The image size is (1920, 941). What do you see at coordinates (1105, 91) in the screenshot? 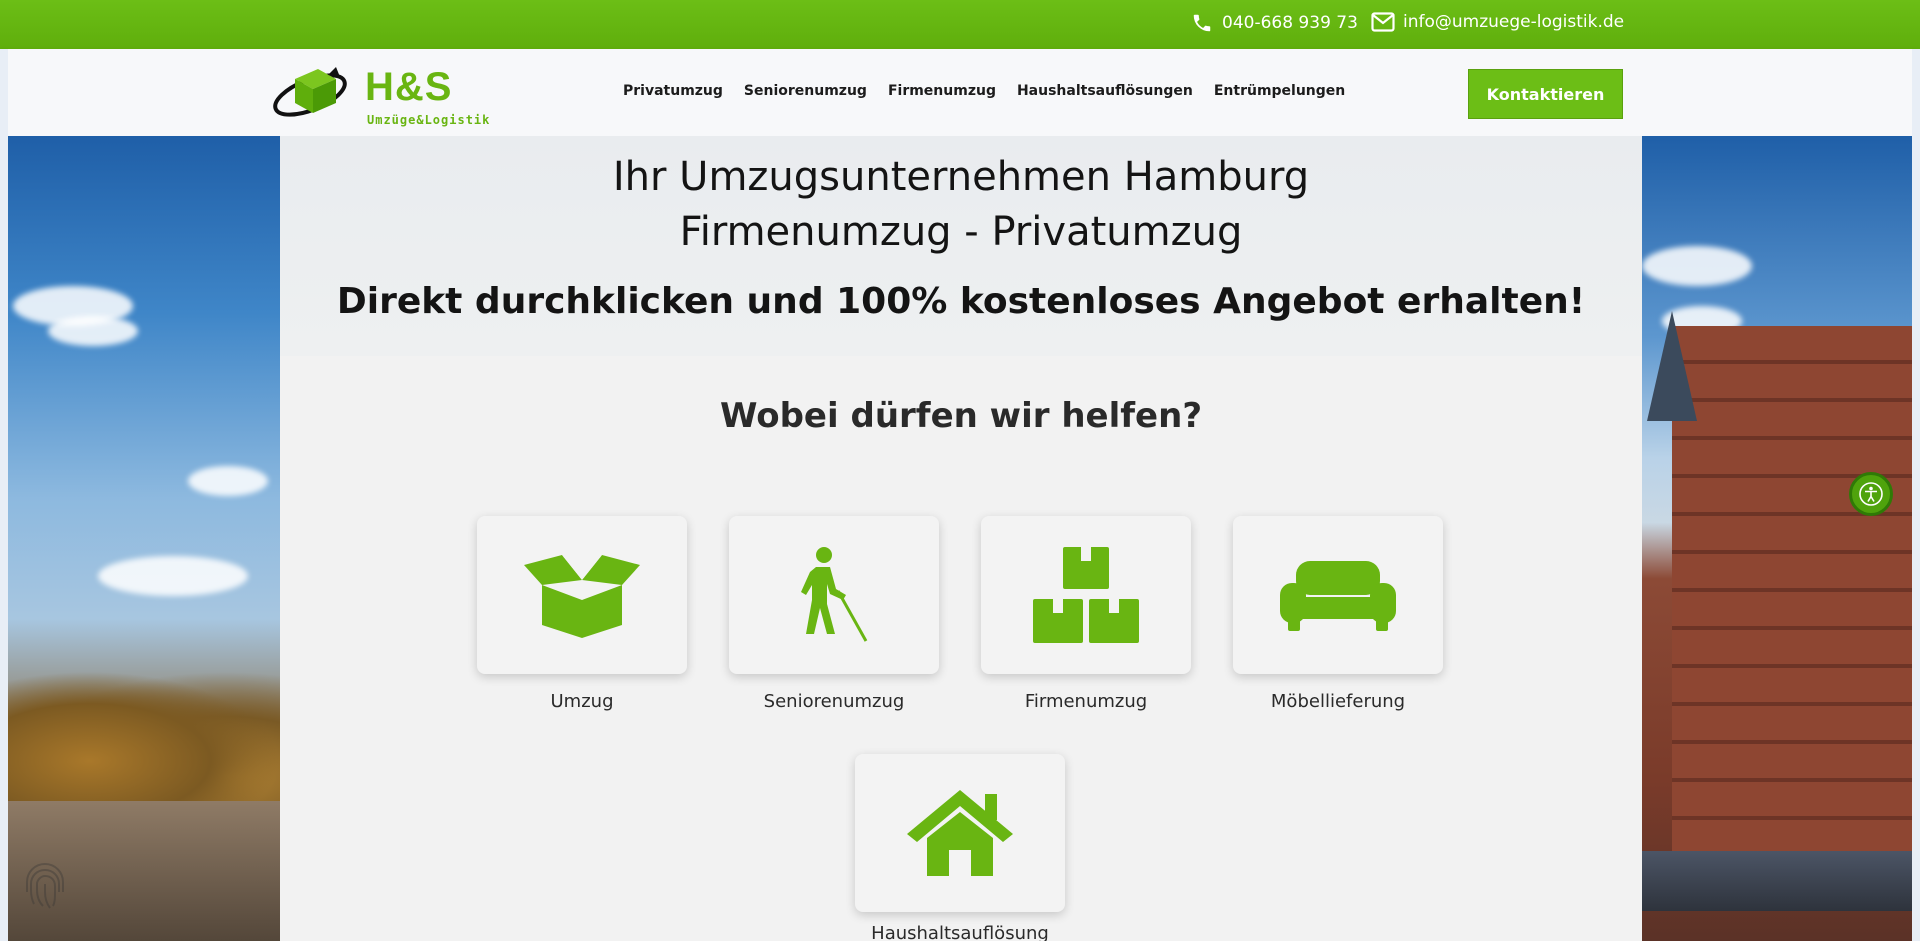
I see `nav-haushaltsaufloesungen: Haushaltsauflösungen` at bounding box center [1105, 91].